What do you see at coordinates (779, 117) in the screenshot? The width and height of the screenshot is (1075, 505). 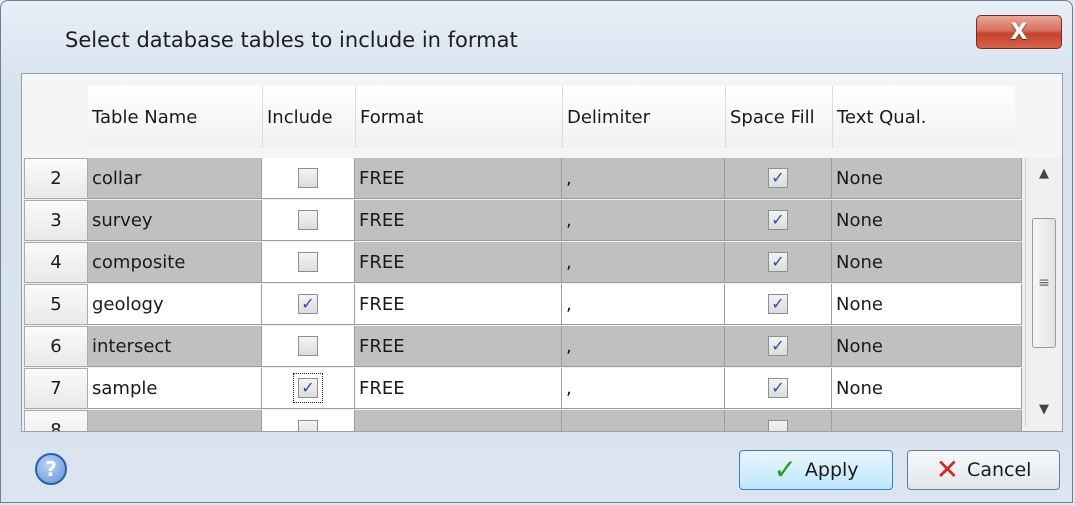 I see `column-header-space-fill: Space Fill` at bounding box center [779, 117].